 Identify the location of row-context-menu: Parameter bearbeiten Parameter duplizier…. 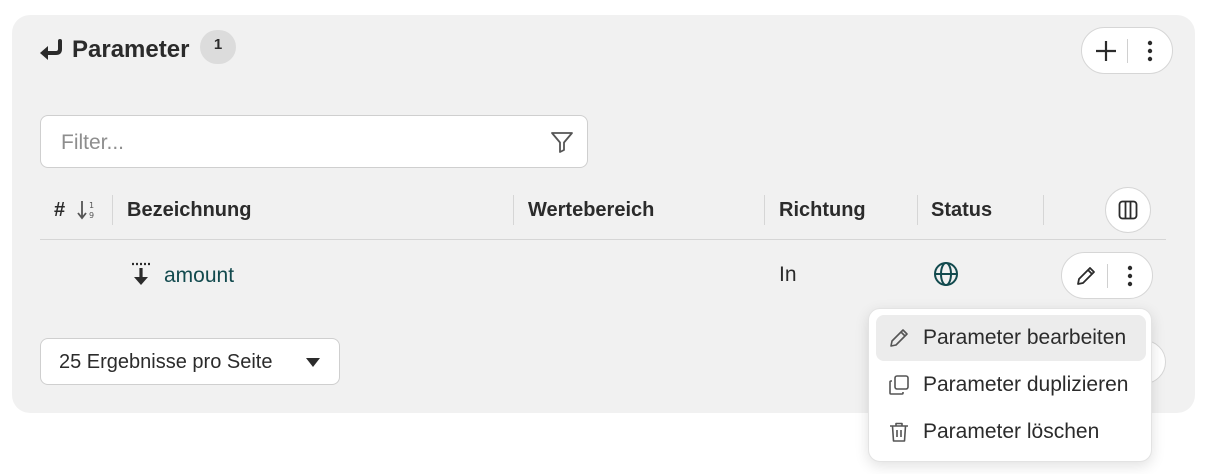
(1010, 385).